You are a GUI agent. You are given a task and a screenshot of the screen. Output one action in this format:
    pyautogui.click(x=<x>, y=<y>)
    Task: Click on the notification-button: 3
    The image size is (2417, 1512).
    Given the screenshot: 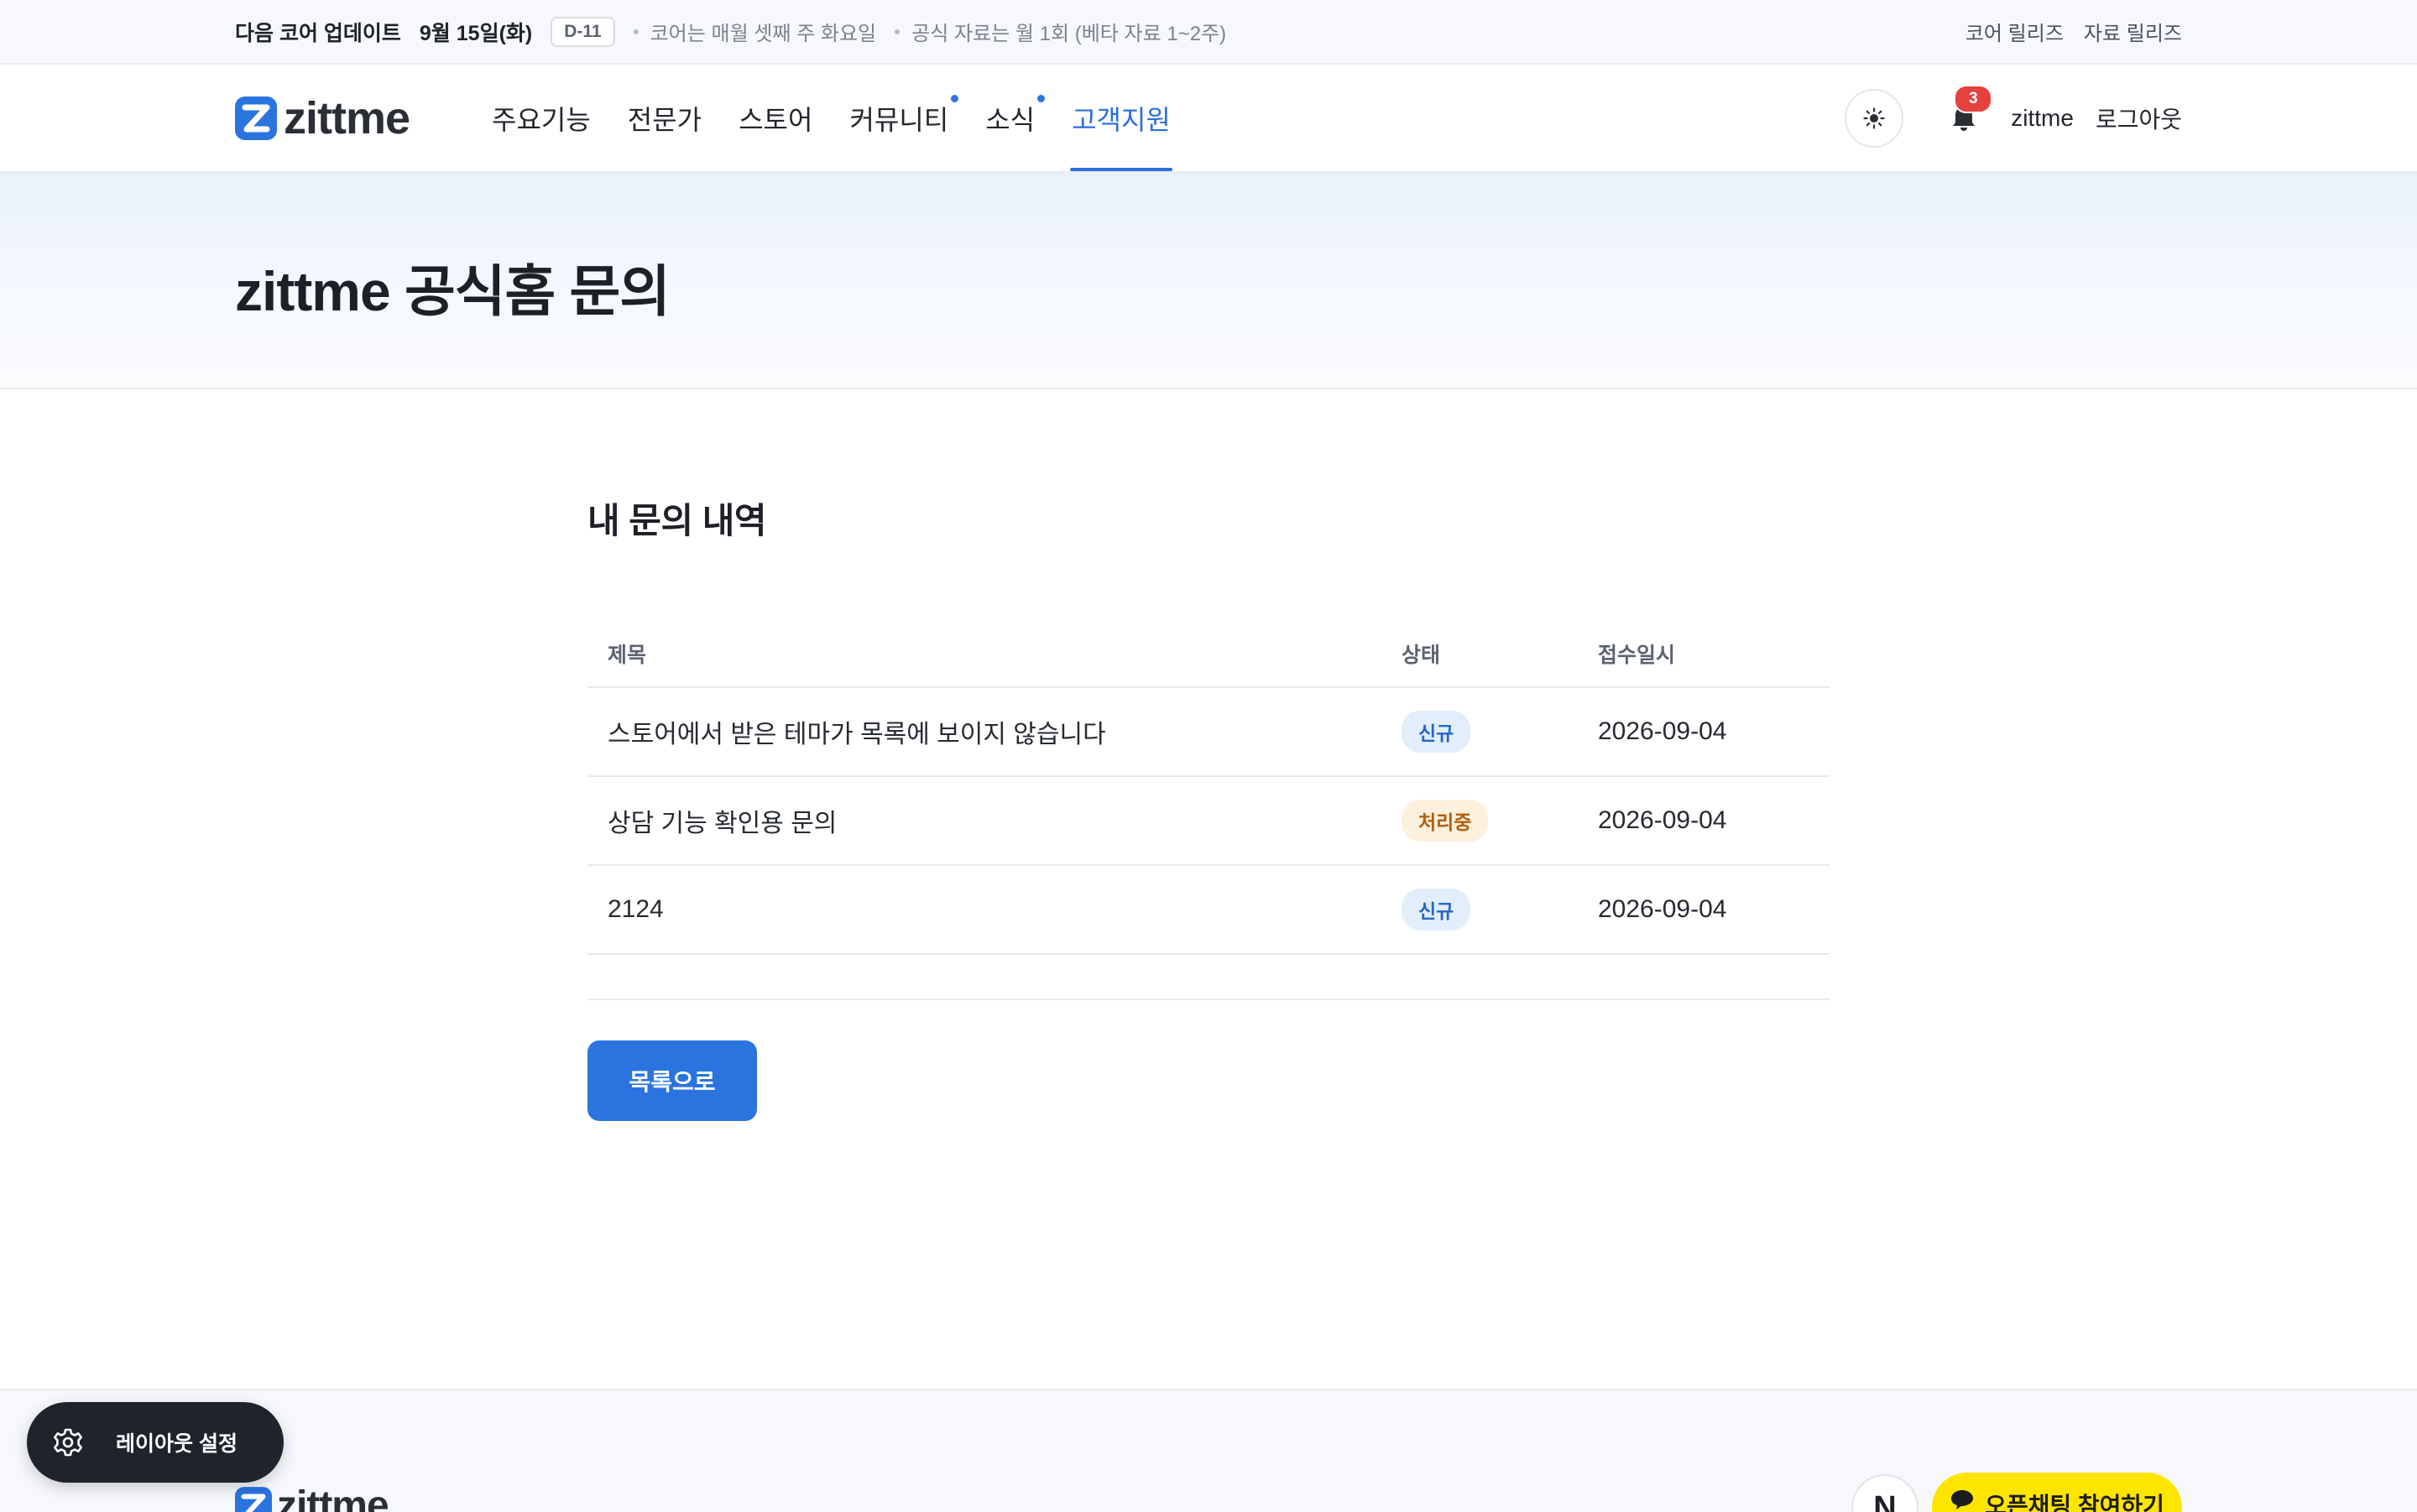 What is the action you would take?
    pyautogui.click(x=1964, y=119)
    